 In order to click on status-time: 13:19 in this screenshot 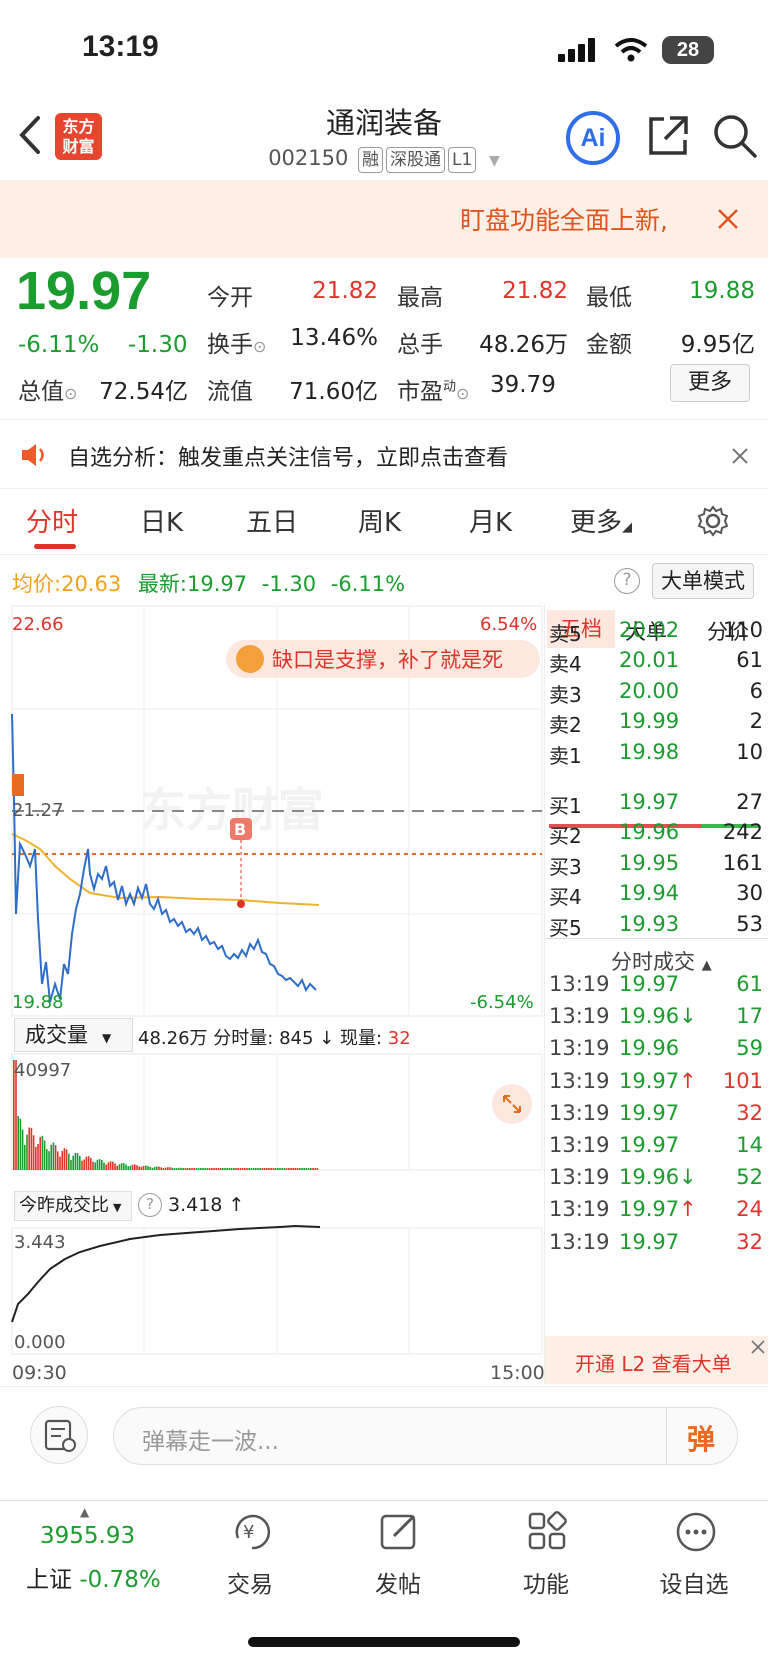, I will do `click(120, 46)`.